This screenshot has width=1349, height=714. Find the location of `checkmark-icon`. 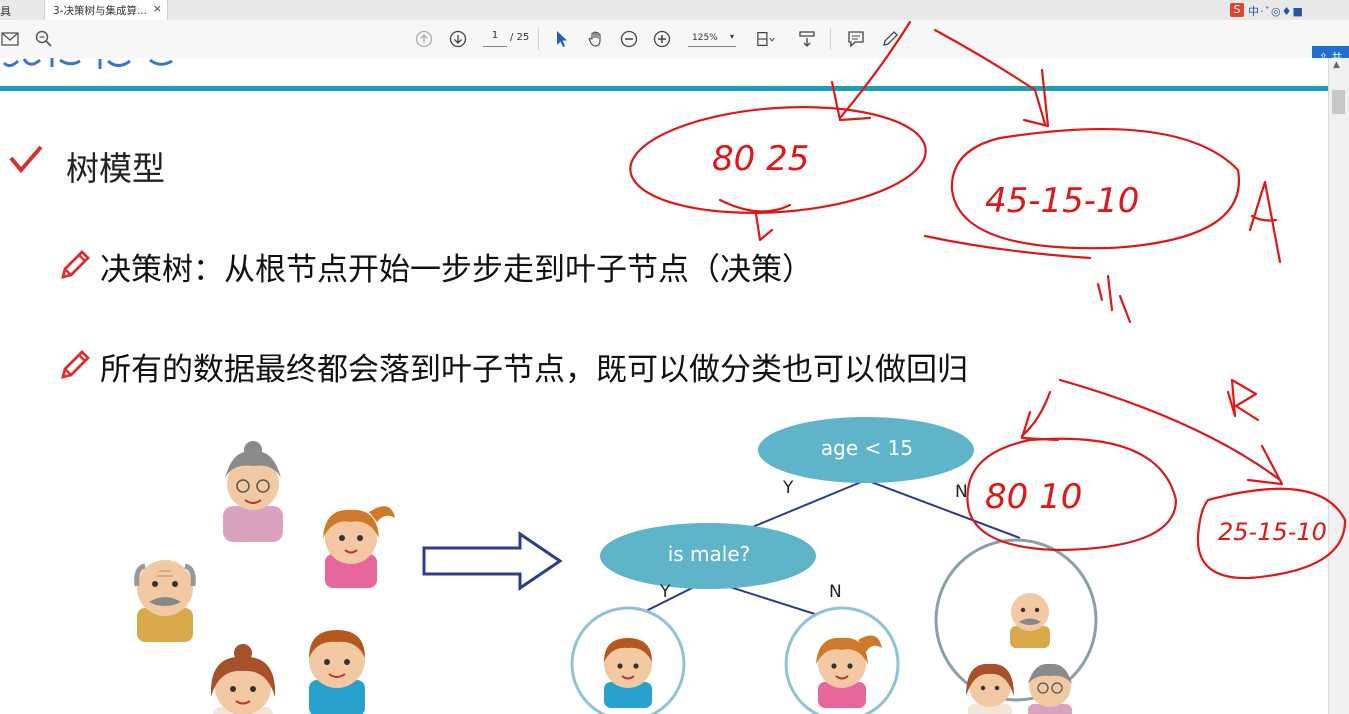

checkmark-icon is located at coordinates (26, 161).